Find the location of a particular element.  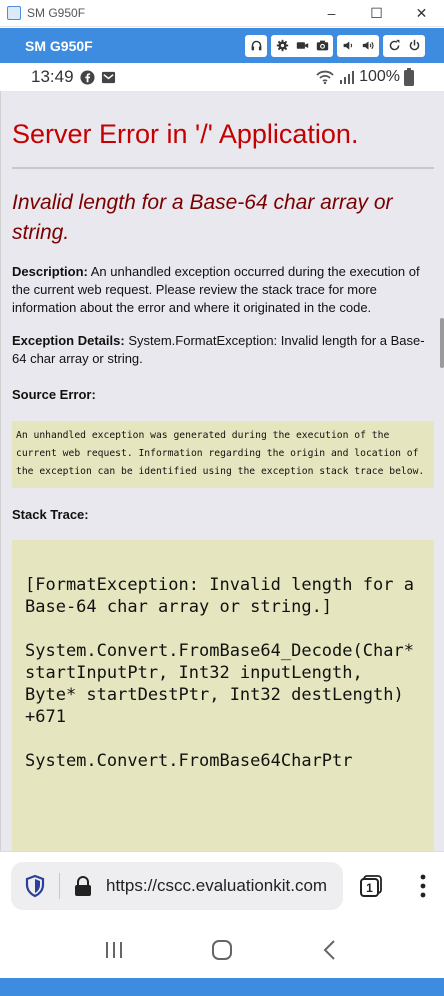

home-icon is located at coordinates (222, 950).